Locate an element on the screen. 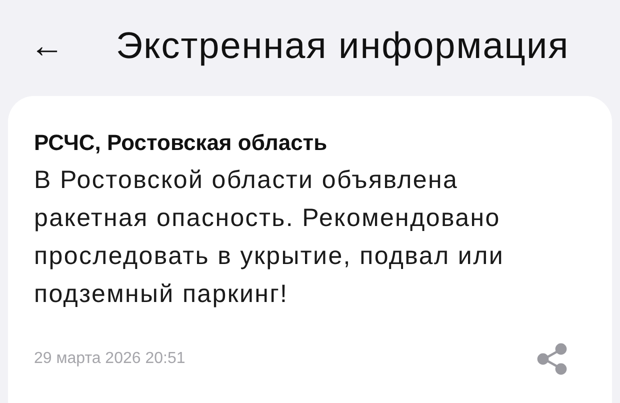 This screenshot has width=620, height=403. message-date: 29 марта 2026 20:51 is located at coordinates (110, 359).